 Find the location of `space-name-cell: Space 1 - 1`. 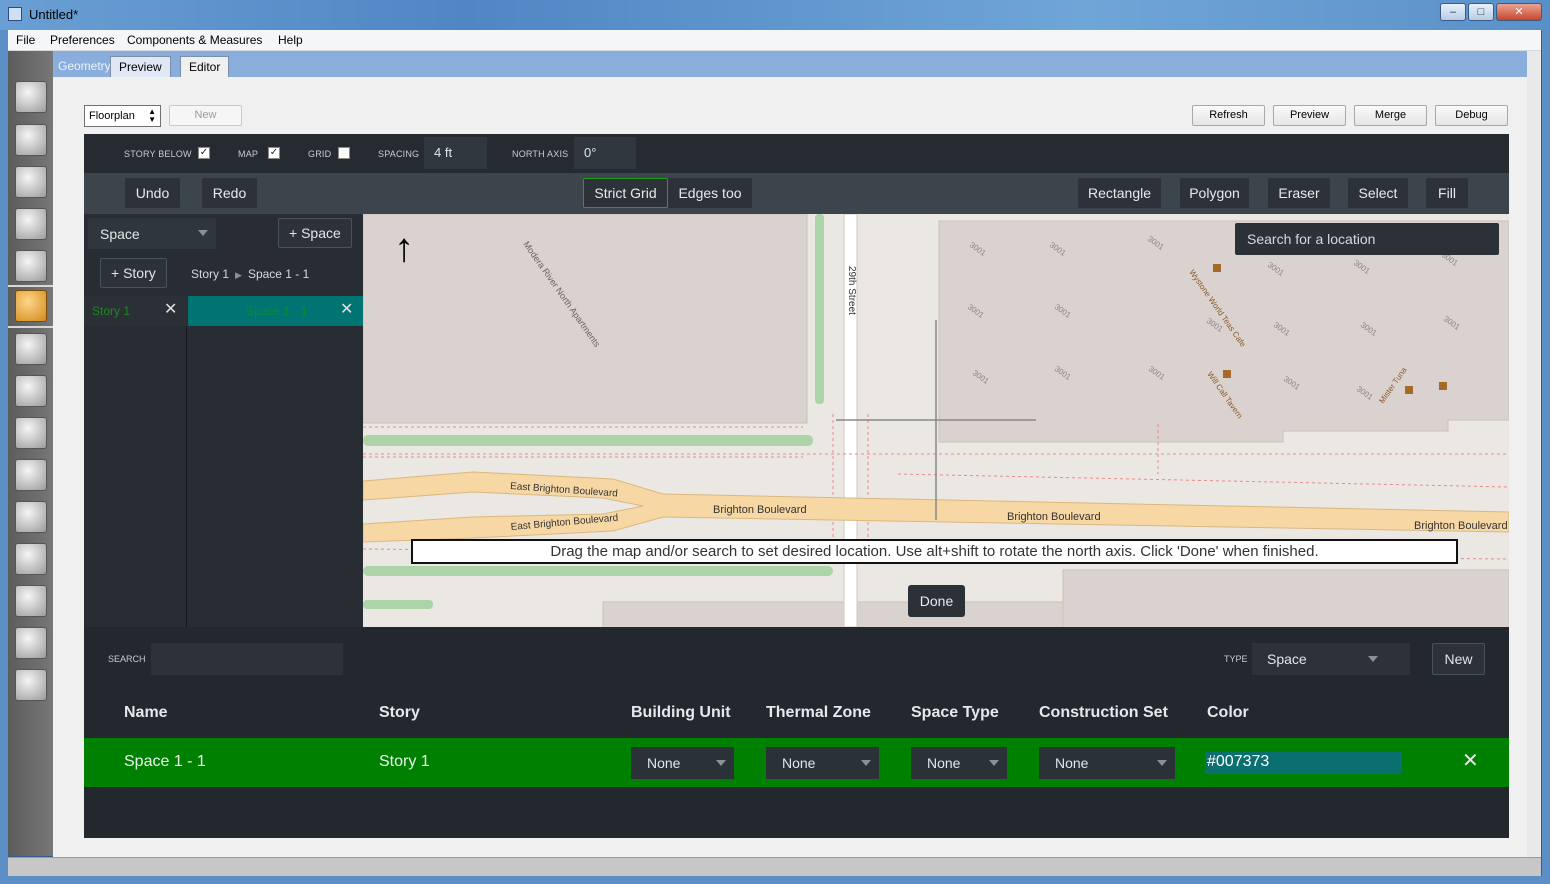

space-name-cell: Space 1 - 1 is located at coordinates (165, 762).